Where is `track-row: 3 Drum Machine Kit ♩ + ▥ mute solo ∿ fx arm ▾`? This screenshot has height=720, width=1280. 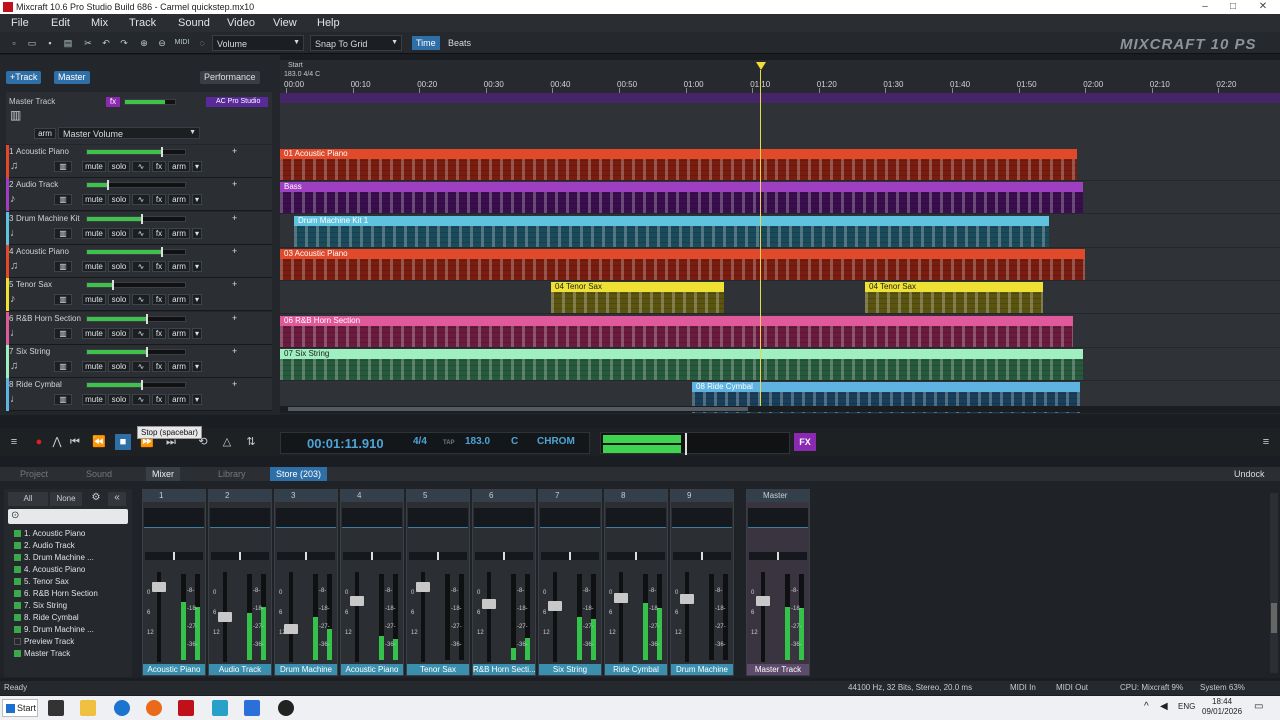 track-row: 3 Drum Machine Kit ♩ + ▥ mute solo ∿ fx arm ▾ is located at coordinates (139, 228).